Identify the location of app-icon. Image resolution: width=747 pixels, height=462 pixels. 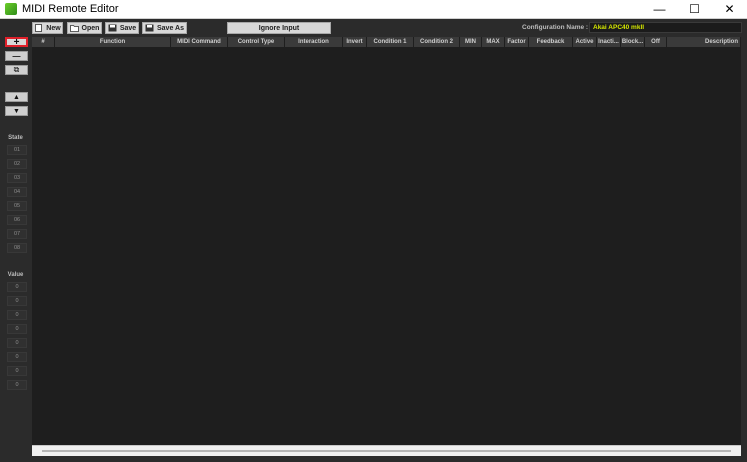
(11, 9).